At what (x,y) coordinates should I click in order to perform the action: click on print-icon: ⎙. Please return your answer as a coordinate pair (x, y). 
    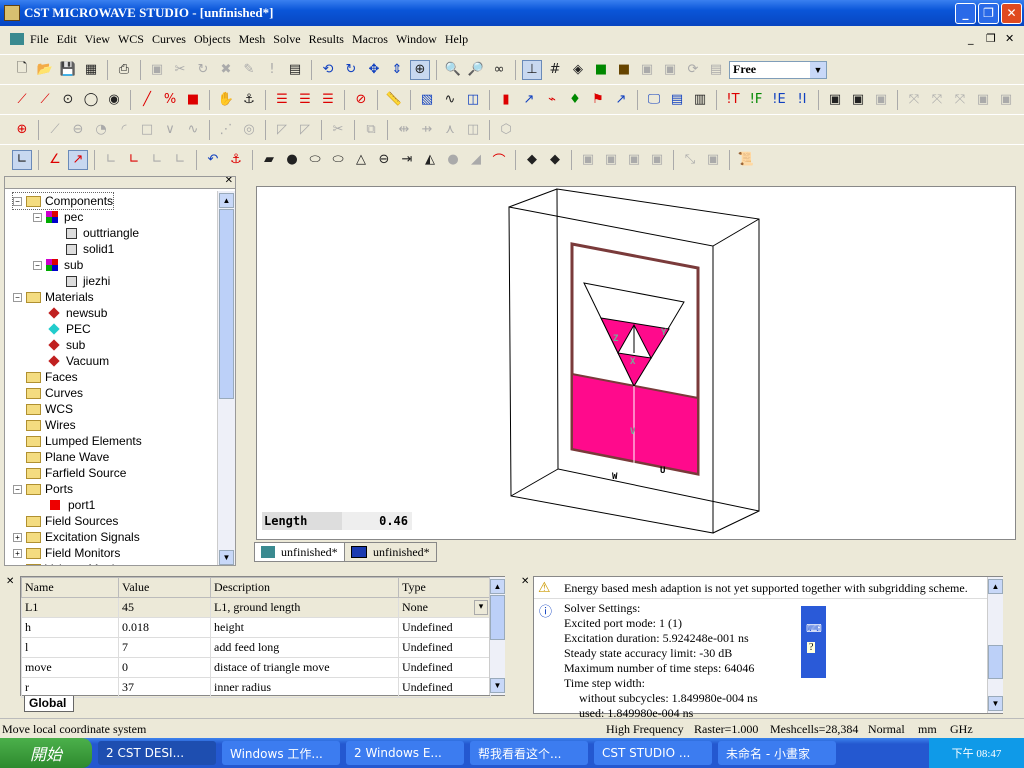
    Looking at the image, I should click on (124, 70).